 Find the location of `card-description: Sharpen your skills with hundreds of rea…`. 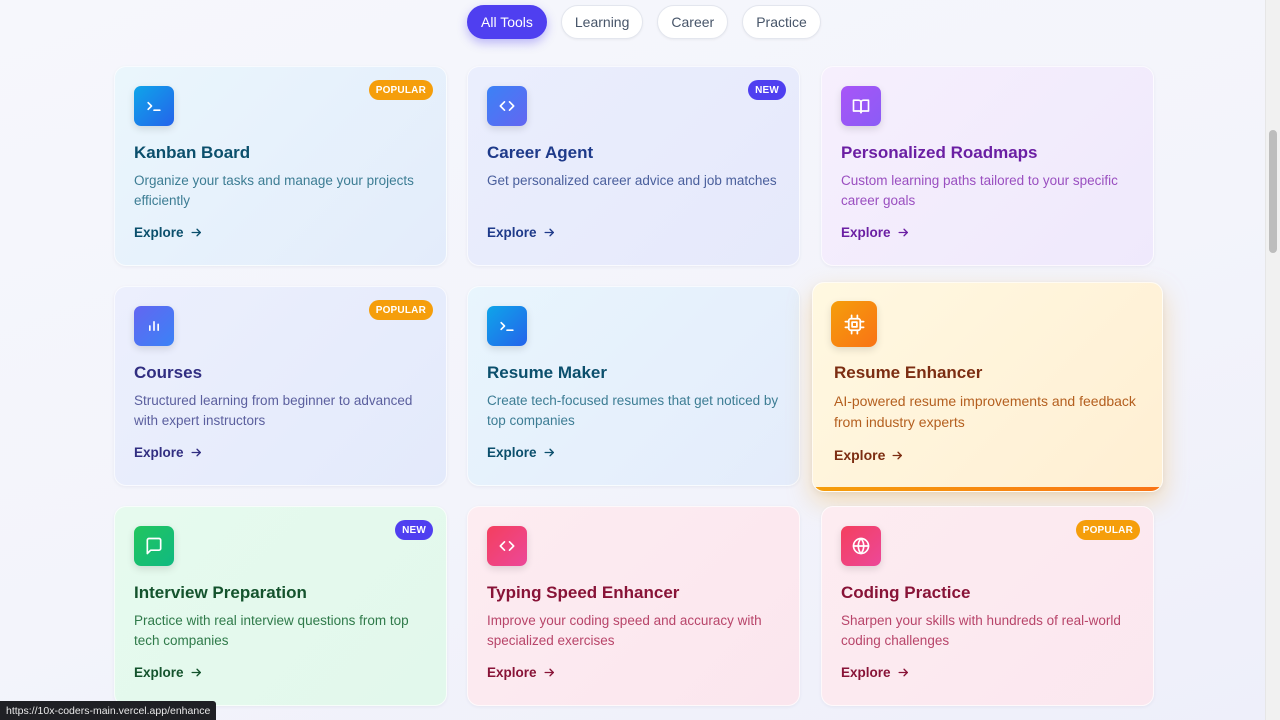

card-description: Sharpen your skills with hundreds of rea… is located at coordinates (981, 630).